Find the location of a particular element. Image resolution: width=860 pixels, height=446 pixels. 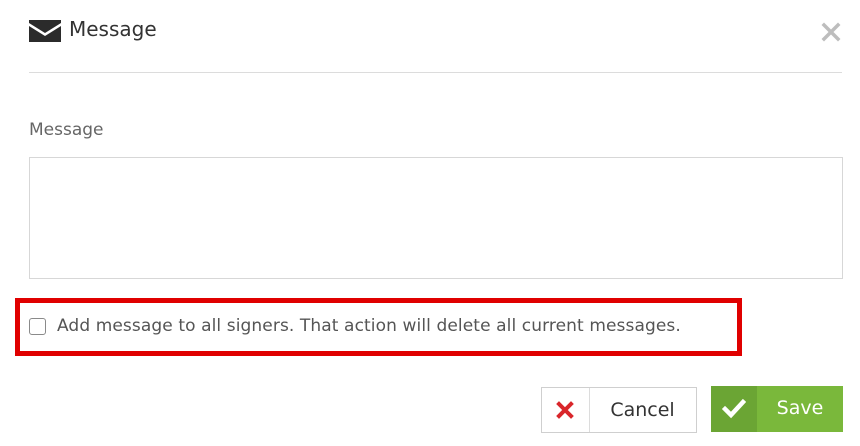

x-icon is located at coordinates (565, 410).